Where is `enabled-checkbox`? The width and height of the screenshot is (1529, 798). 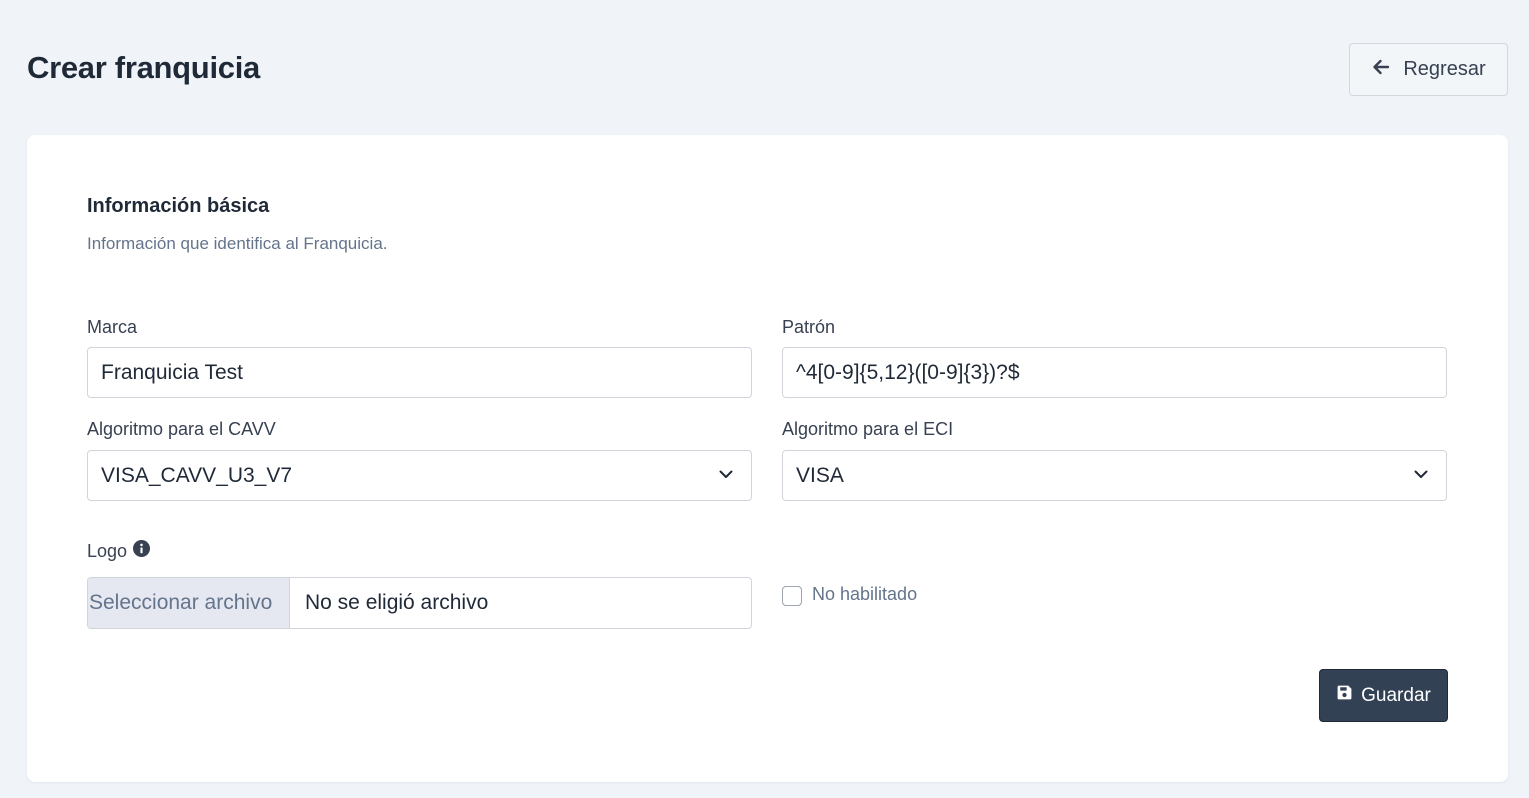 enabled-checkbox is located at coordinates (792, 596).